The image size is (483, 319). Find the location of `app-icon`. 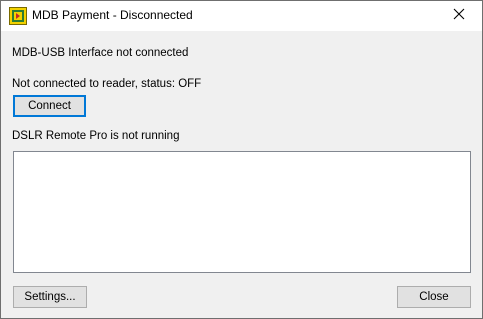

app-icon is located at coordinates (18, 16).